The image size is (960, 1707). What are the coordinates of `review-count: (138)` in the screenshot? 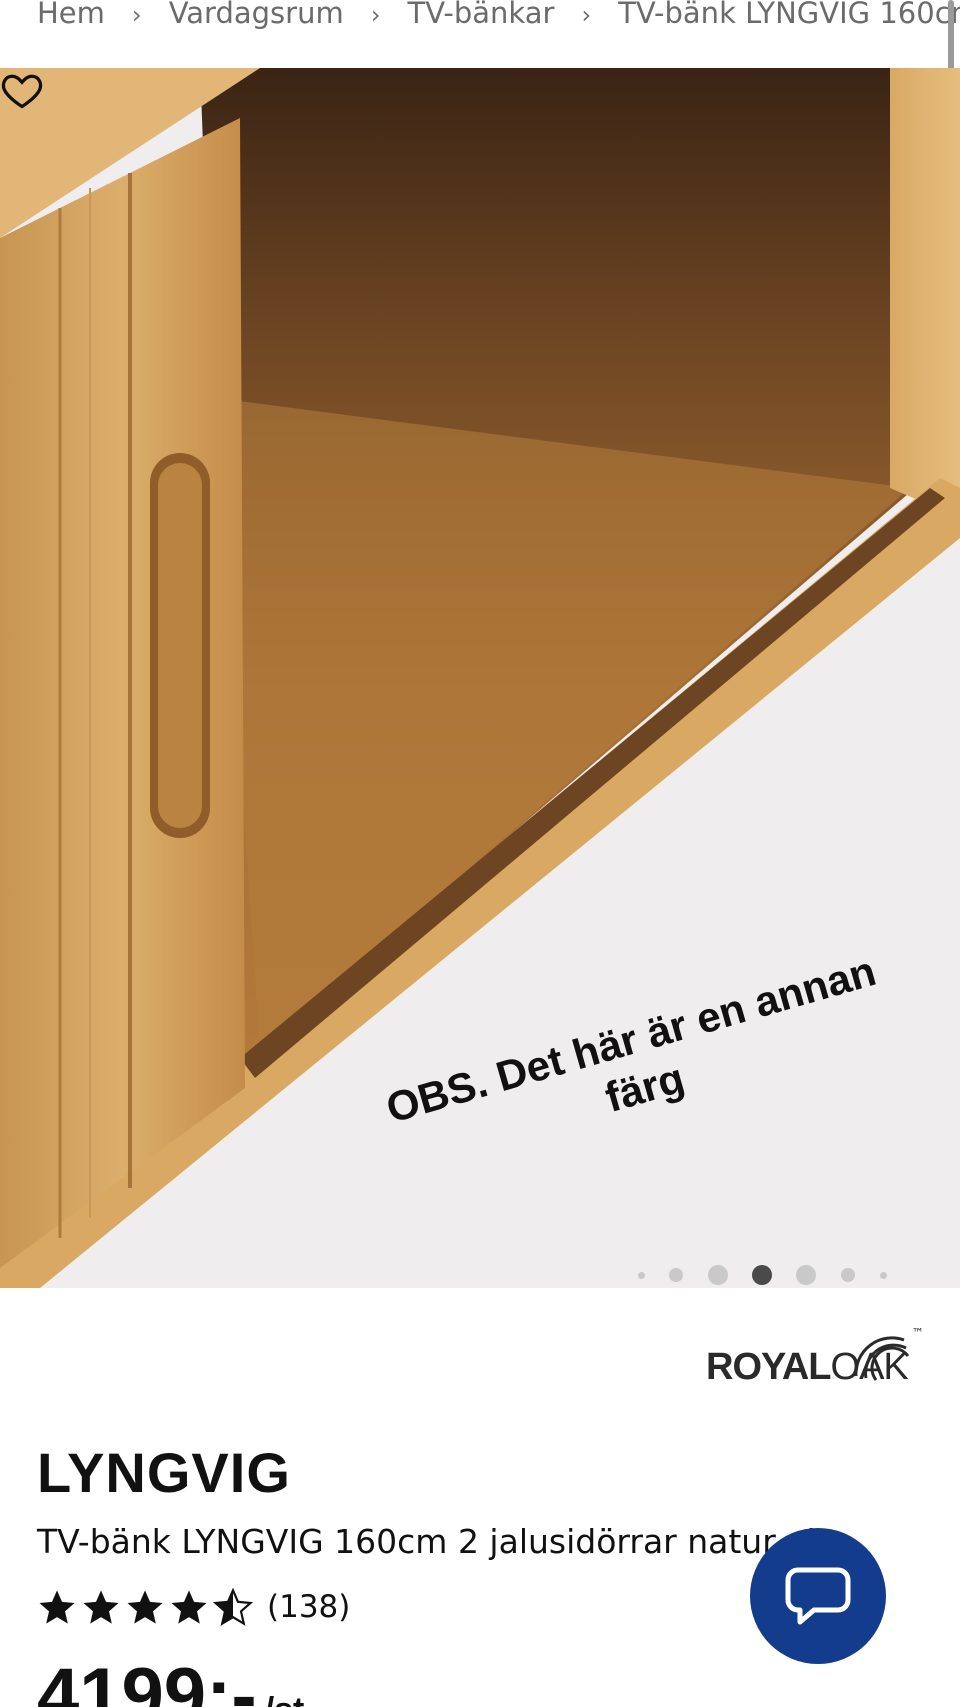 It's located at (308, 1607).